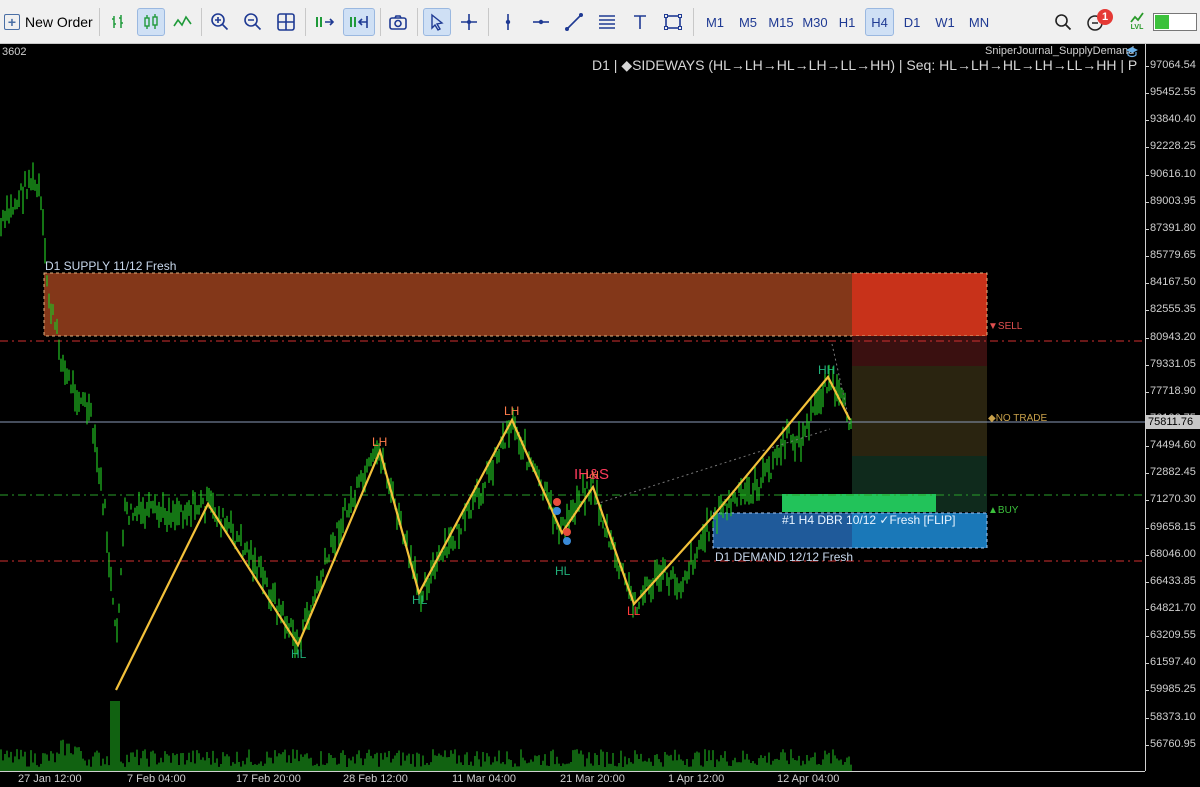 The width and height of the screenshot is (1200, 787). I want to click on price-axis-label: 61597.40, so click(1173, 662).